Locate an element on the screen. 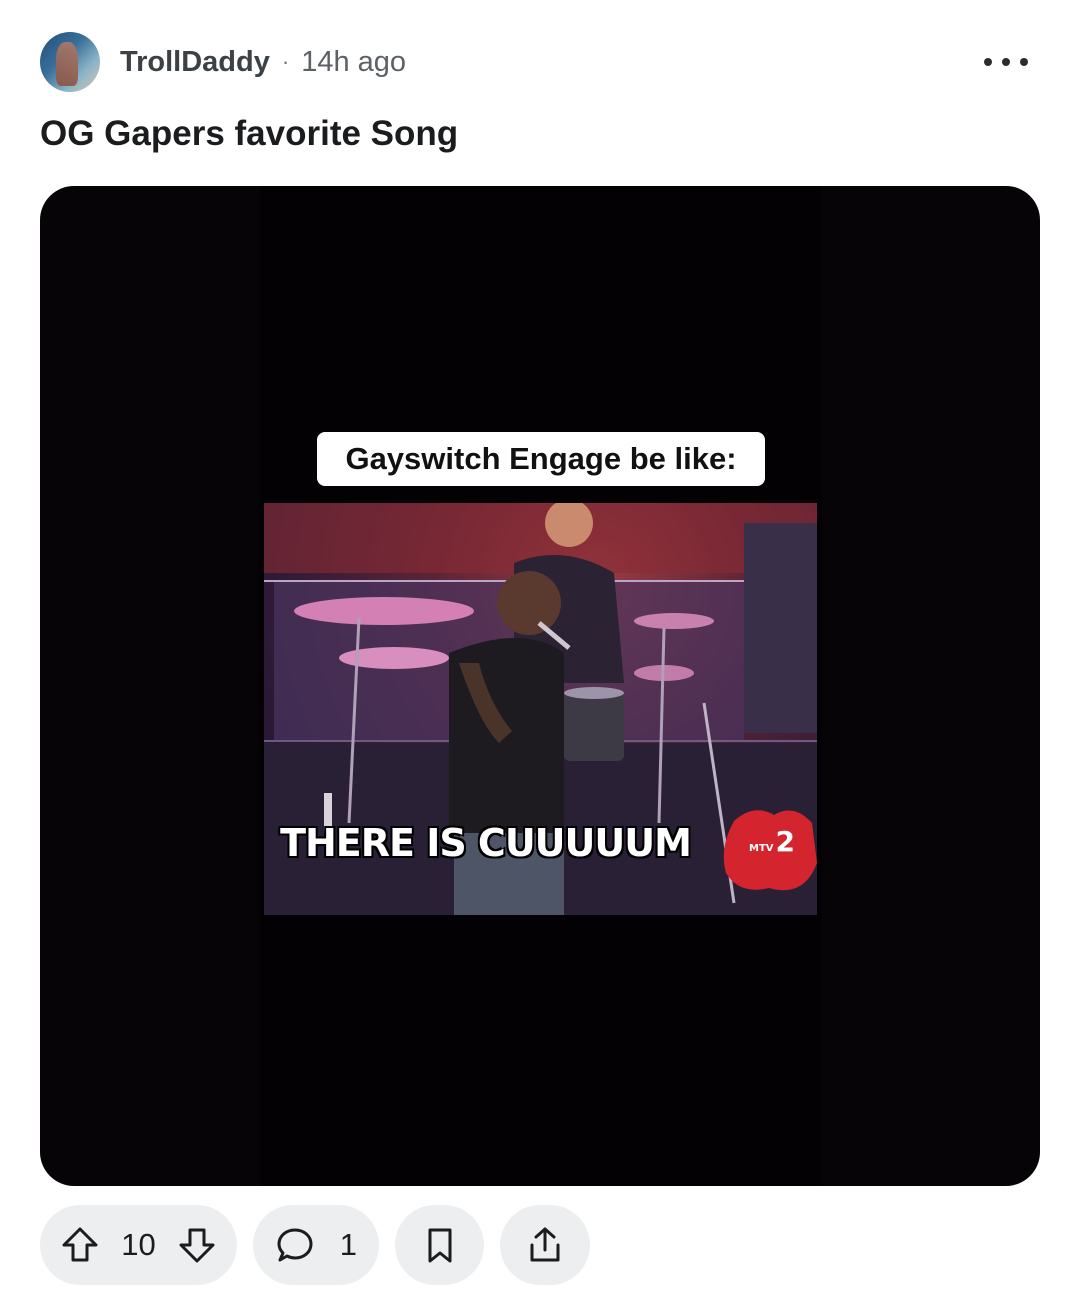  vote-control: 10 is located at coordinates (138, 1245).